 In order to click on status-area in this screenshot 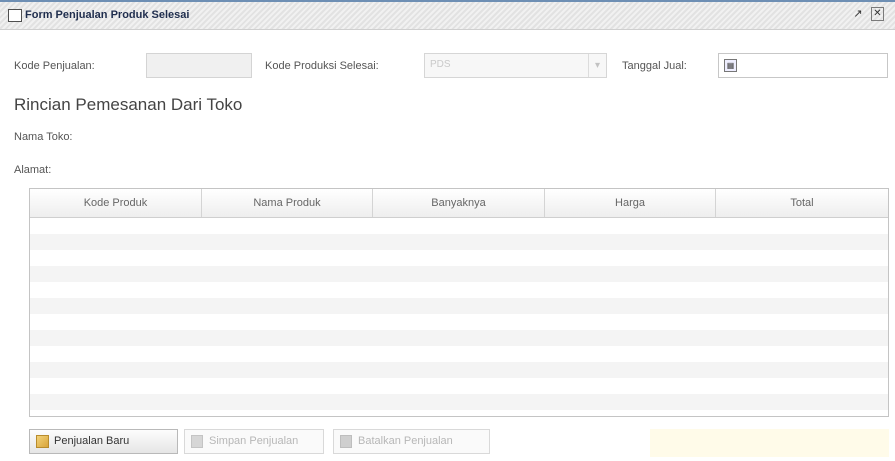, I will do `click(769, 443)`.